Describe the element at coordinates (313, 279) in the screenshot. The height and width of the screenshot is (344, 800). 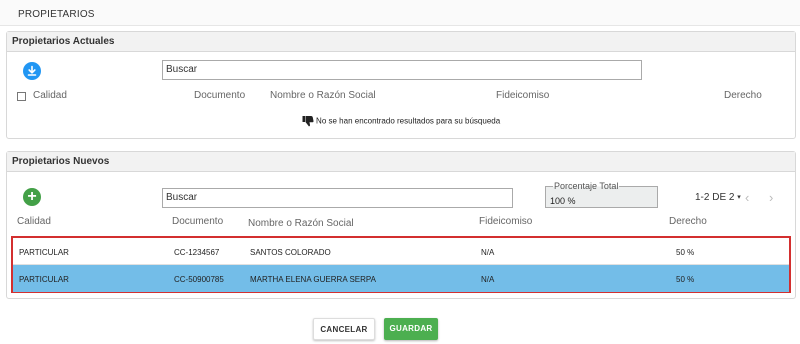
I see `cell-nombre: MARTHA ELENA GUERRA SERPA` at that location.